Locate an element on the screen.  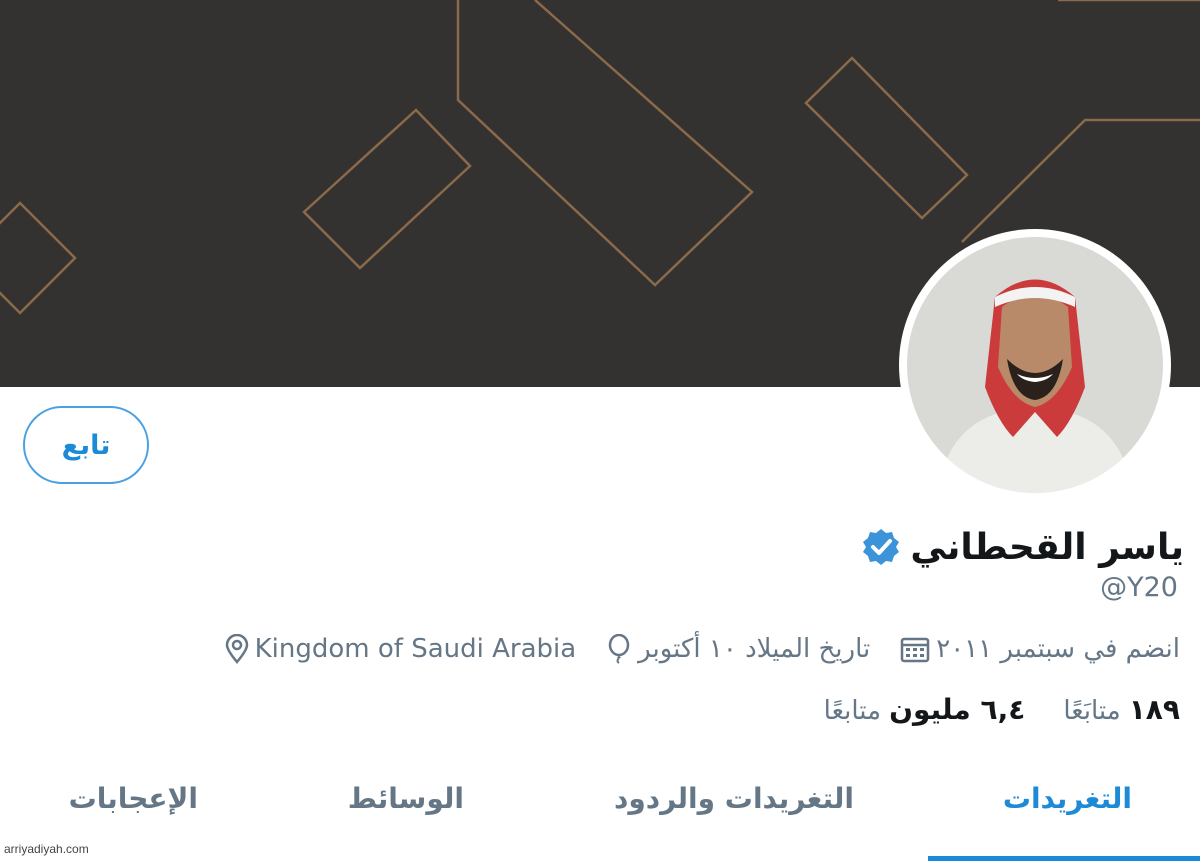
following-count: ١٨٩ is located at coordinates (1154, 709).